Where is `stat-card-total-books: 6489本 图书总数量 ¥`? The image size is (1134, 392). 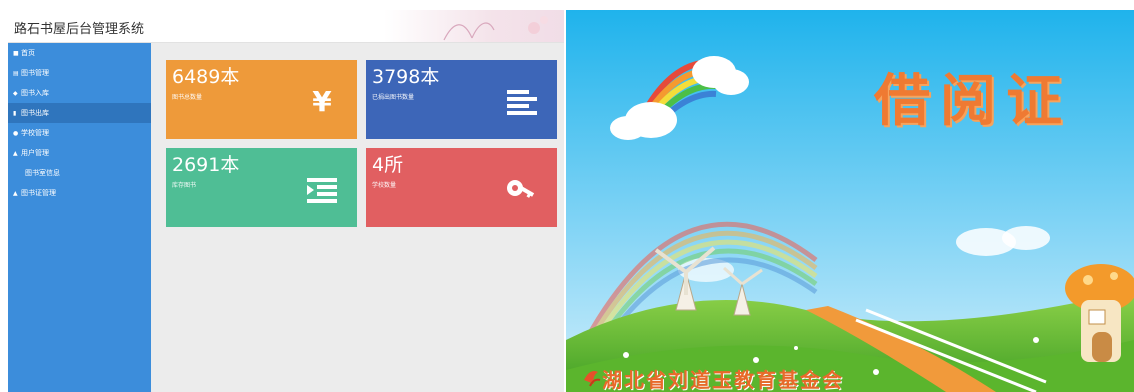 stat-card-total-books: 6489本 图书总数量 ¥ is located at coordinates (261, 99).